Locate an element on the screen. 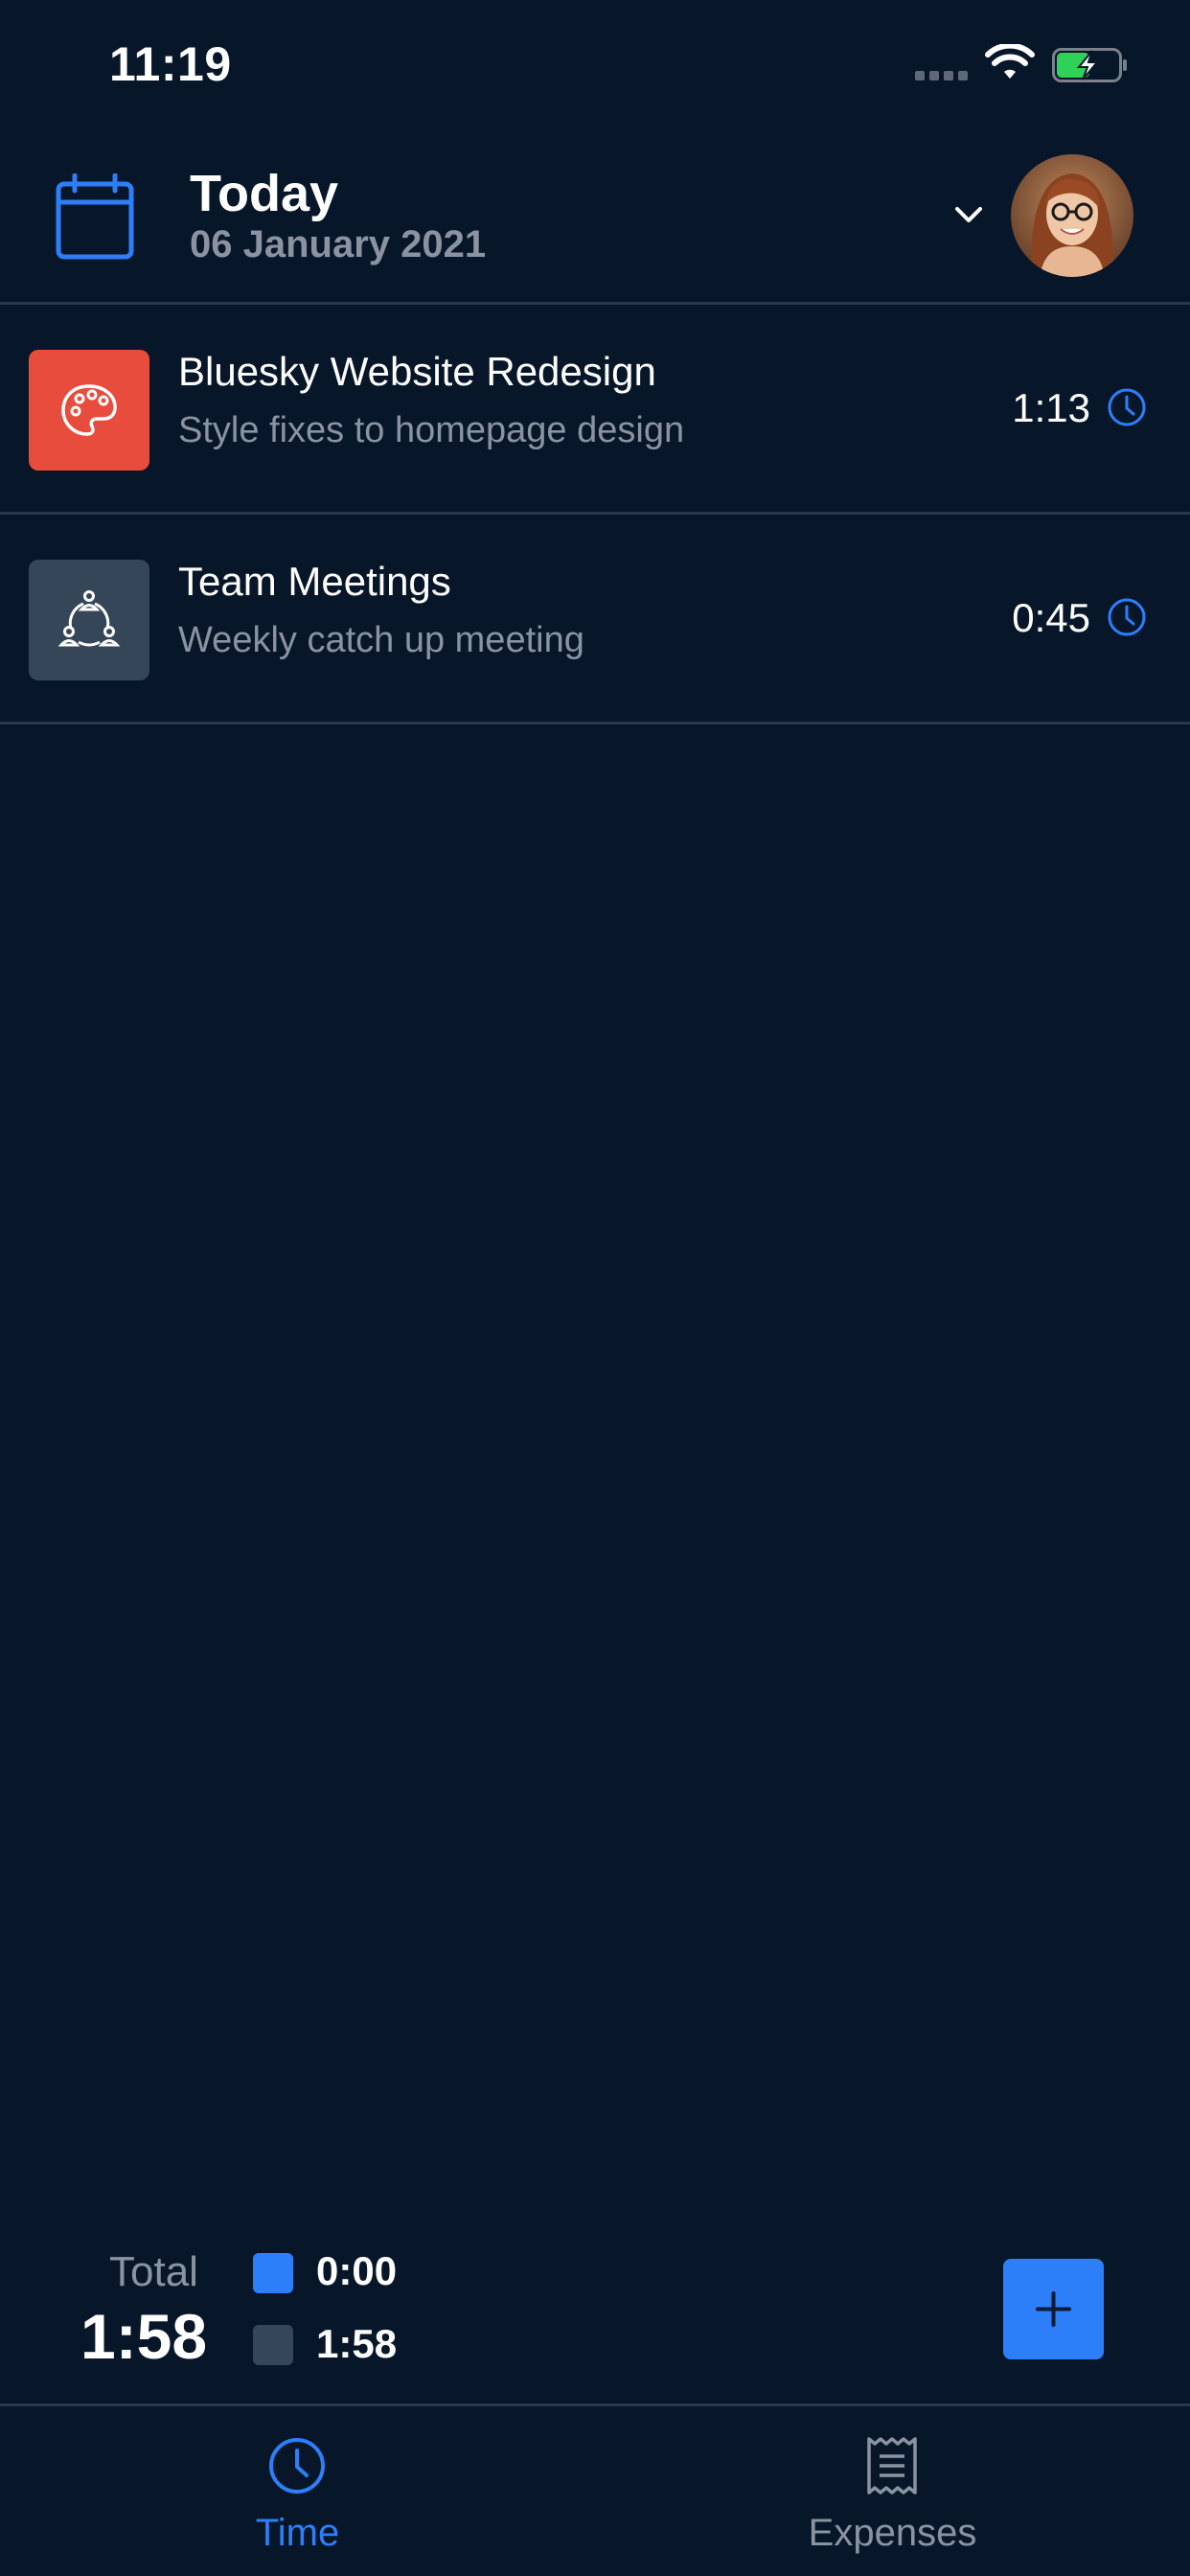 The width and height of the screenshot is (1190, 2576). entry-duration: 1:13 is located at coordinates (1051, 407).